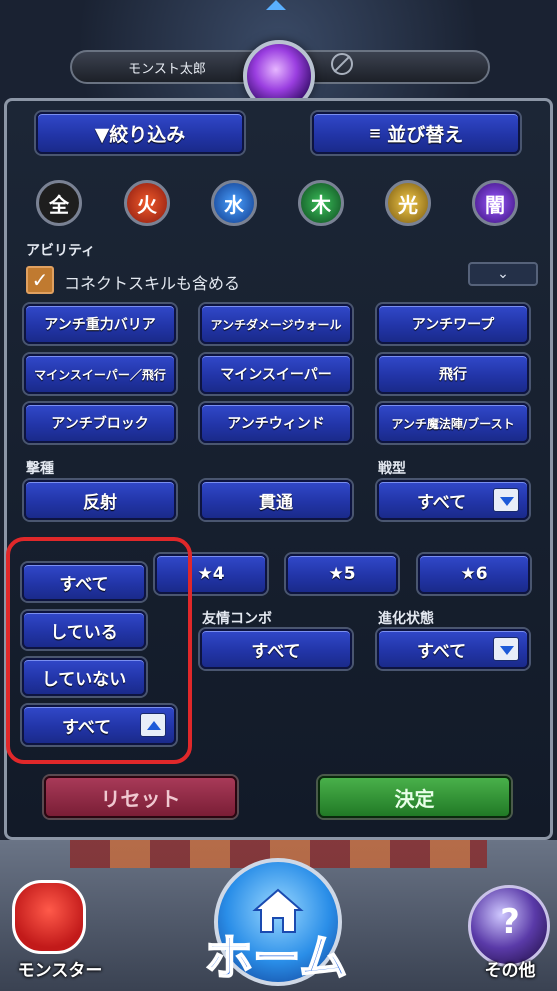 This screenshot has width=557, height=991. What do you see at coordinates (276, 649) in the screenshot?
I see `friendship-select: すべて` at bounding box center [276, 649].